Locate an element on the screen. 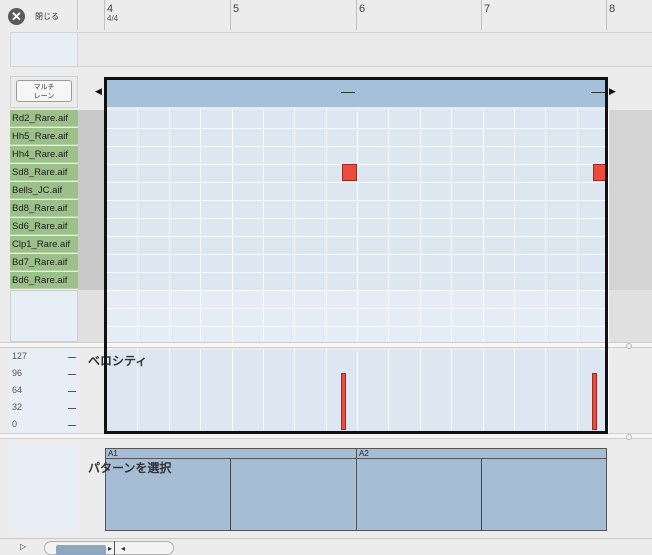  bar-number: 5 is located at coordinates (236, 9).